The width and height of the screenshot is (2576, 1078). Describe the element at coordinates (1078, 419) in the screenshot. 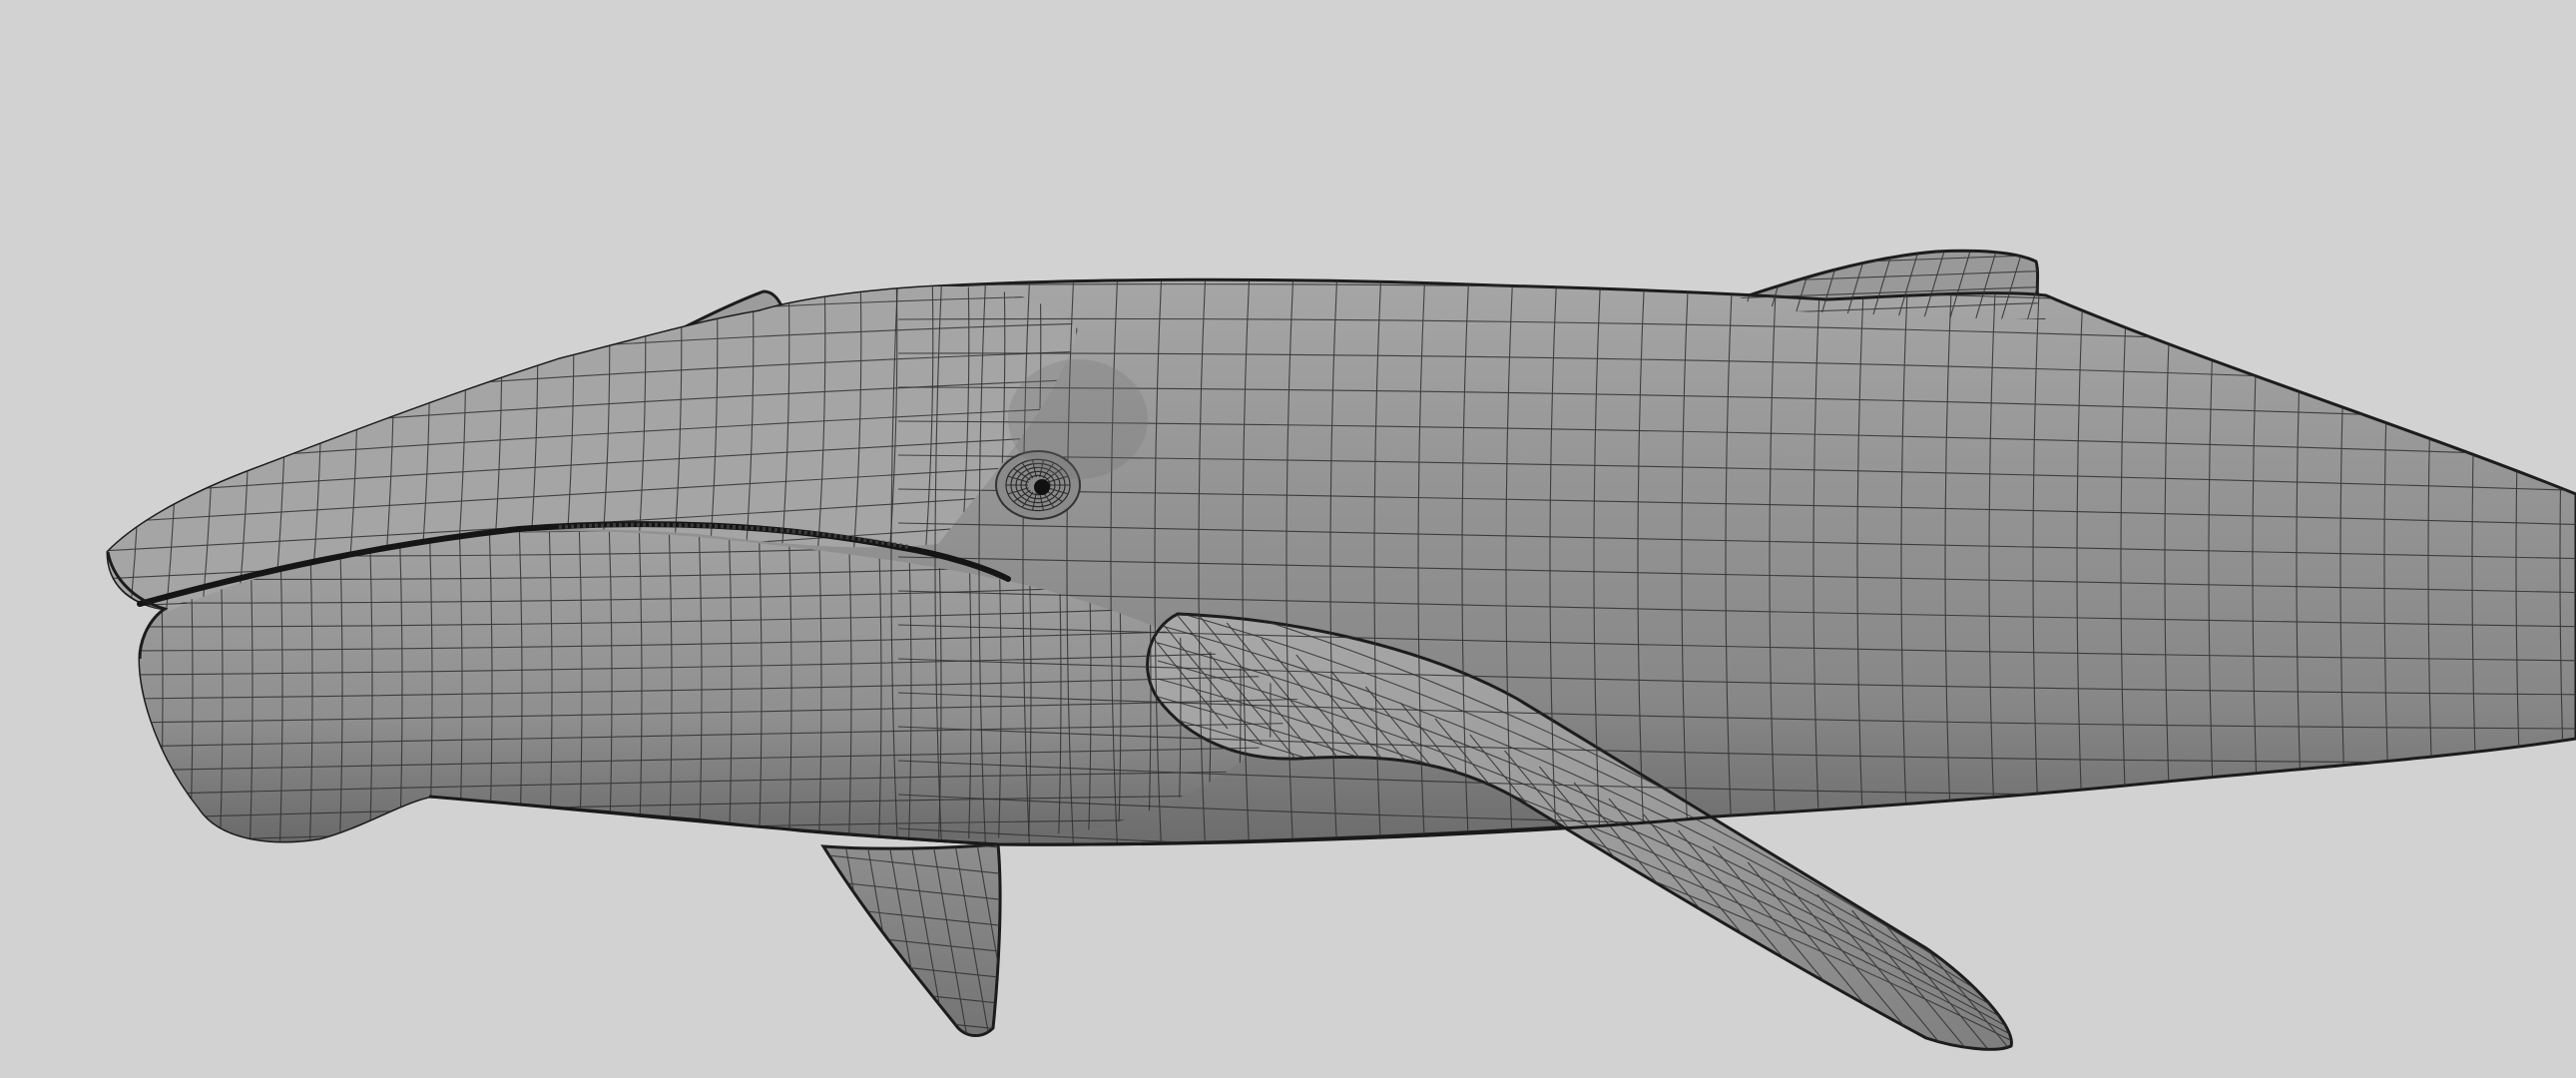

I see `eye-socket-shade` at that location.